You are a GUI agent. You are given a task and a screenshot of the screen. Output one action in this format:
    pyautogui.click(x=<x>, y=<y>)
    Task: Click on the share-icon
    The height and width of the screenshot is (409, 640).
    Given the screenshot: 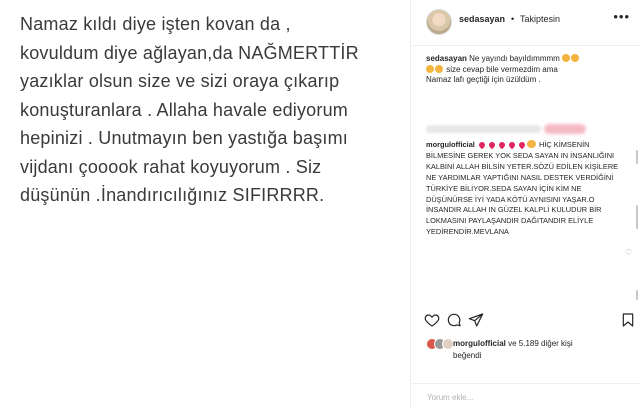 What is the action you would take?
    pyautogui.click(x=476, y=320)
    